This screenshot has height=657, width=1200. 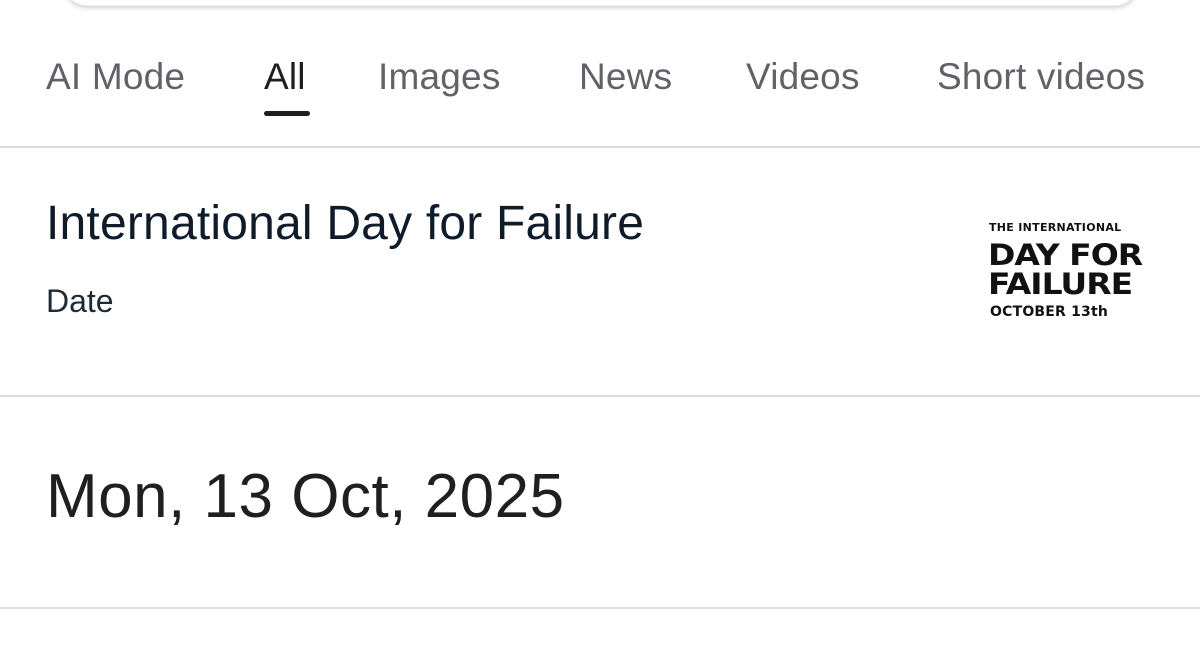 What do you see at coordinates (439, 77) in the screenshot?
I see `tab-images: Images` at bounding box center [439, 77].